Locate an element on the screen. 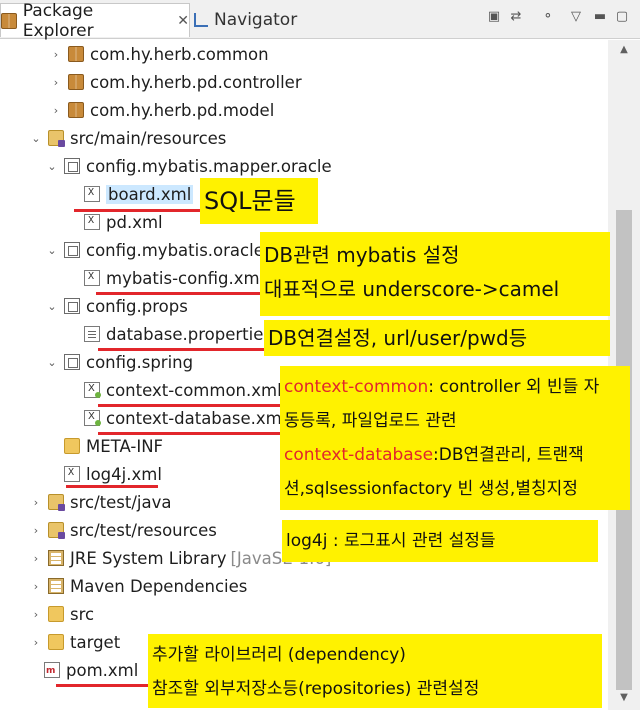  tree-item-label: log4j.xml is located at coordinates (124, 474).